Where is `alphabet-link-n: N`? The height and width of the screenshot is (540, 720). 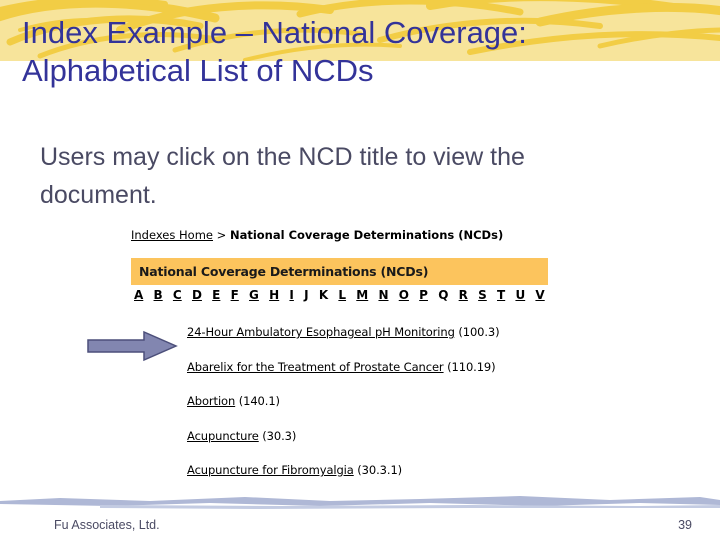
alphabet-link-n: N is located at coordinates (383, 295).